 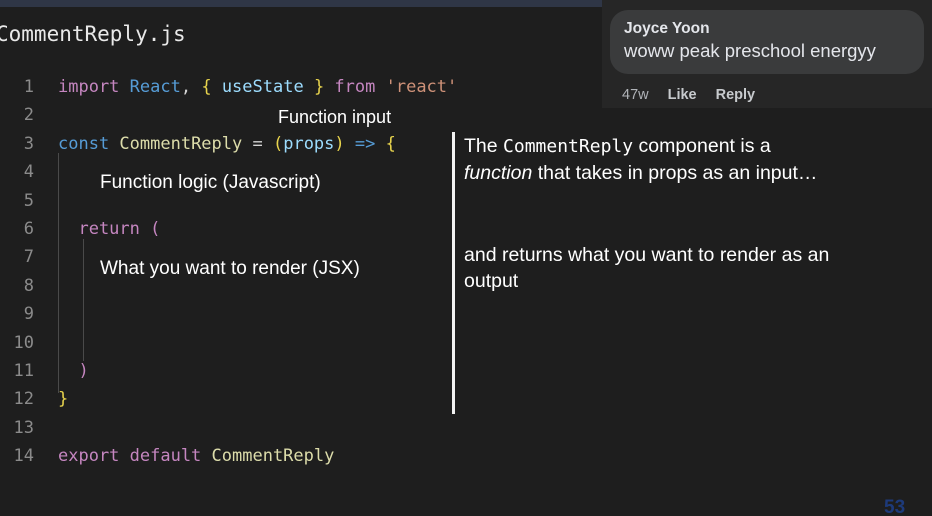 I want to click on code-token: const, so click(x=89, y=143).